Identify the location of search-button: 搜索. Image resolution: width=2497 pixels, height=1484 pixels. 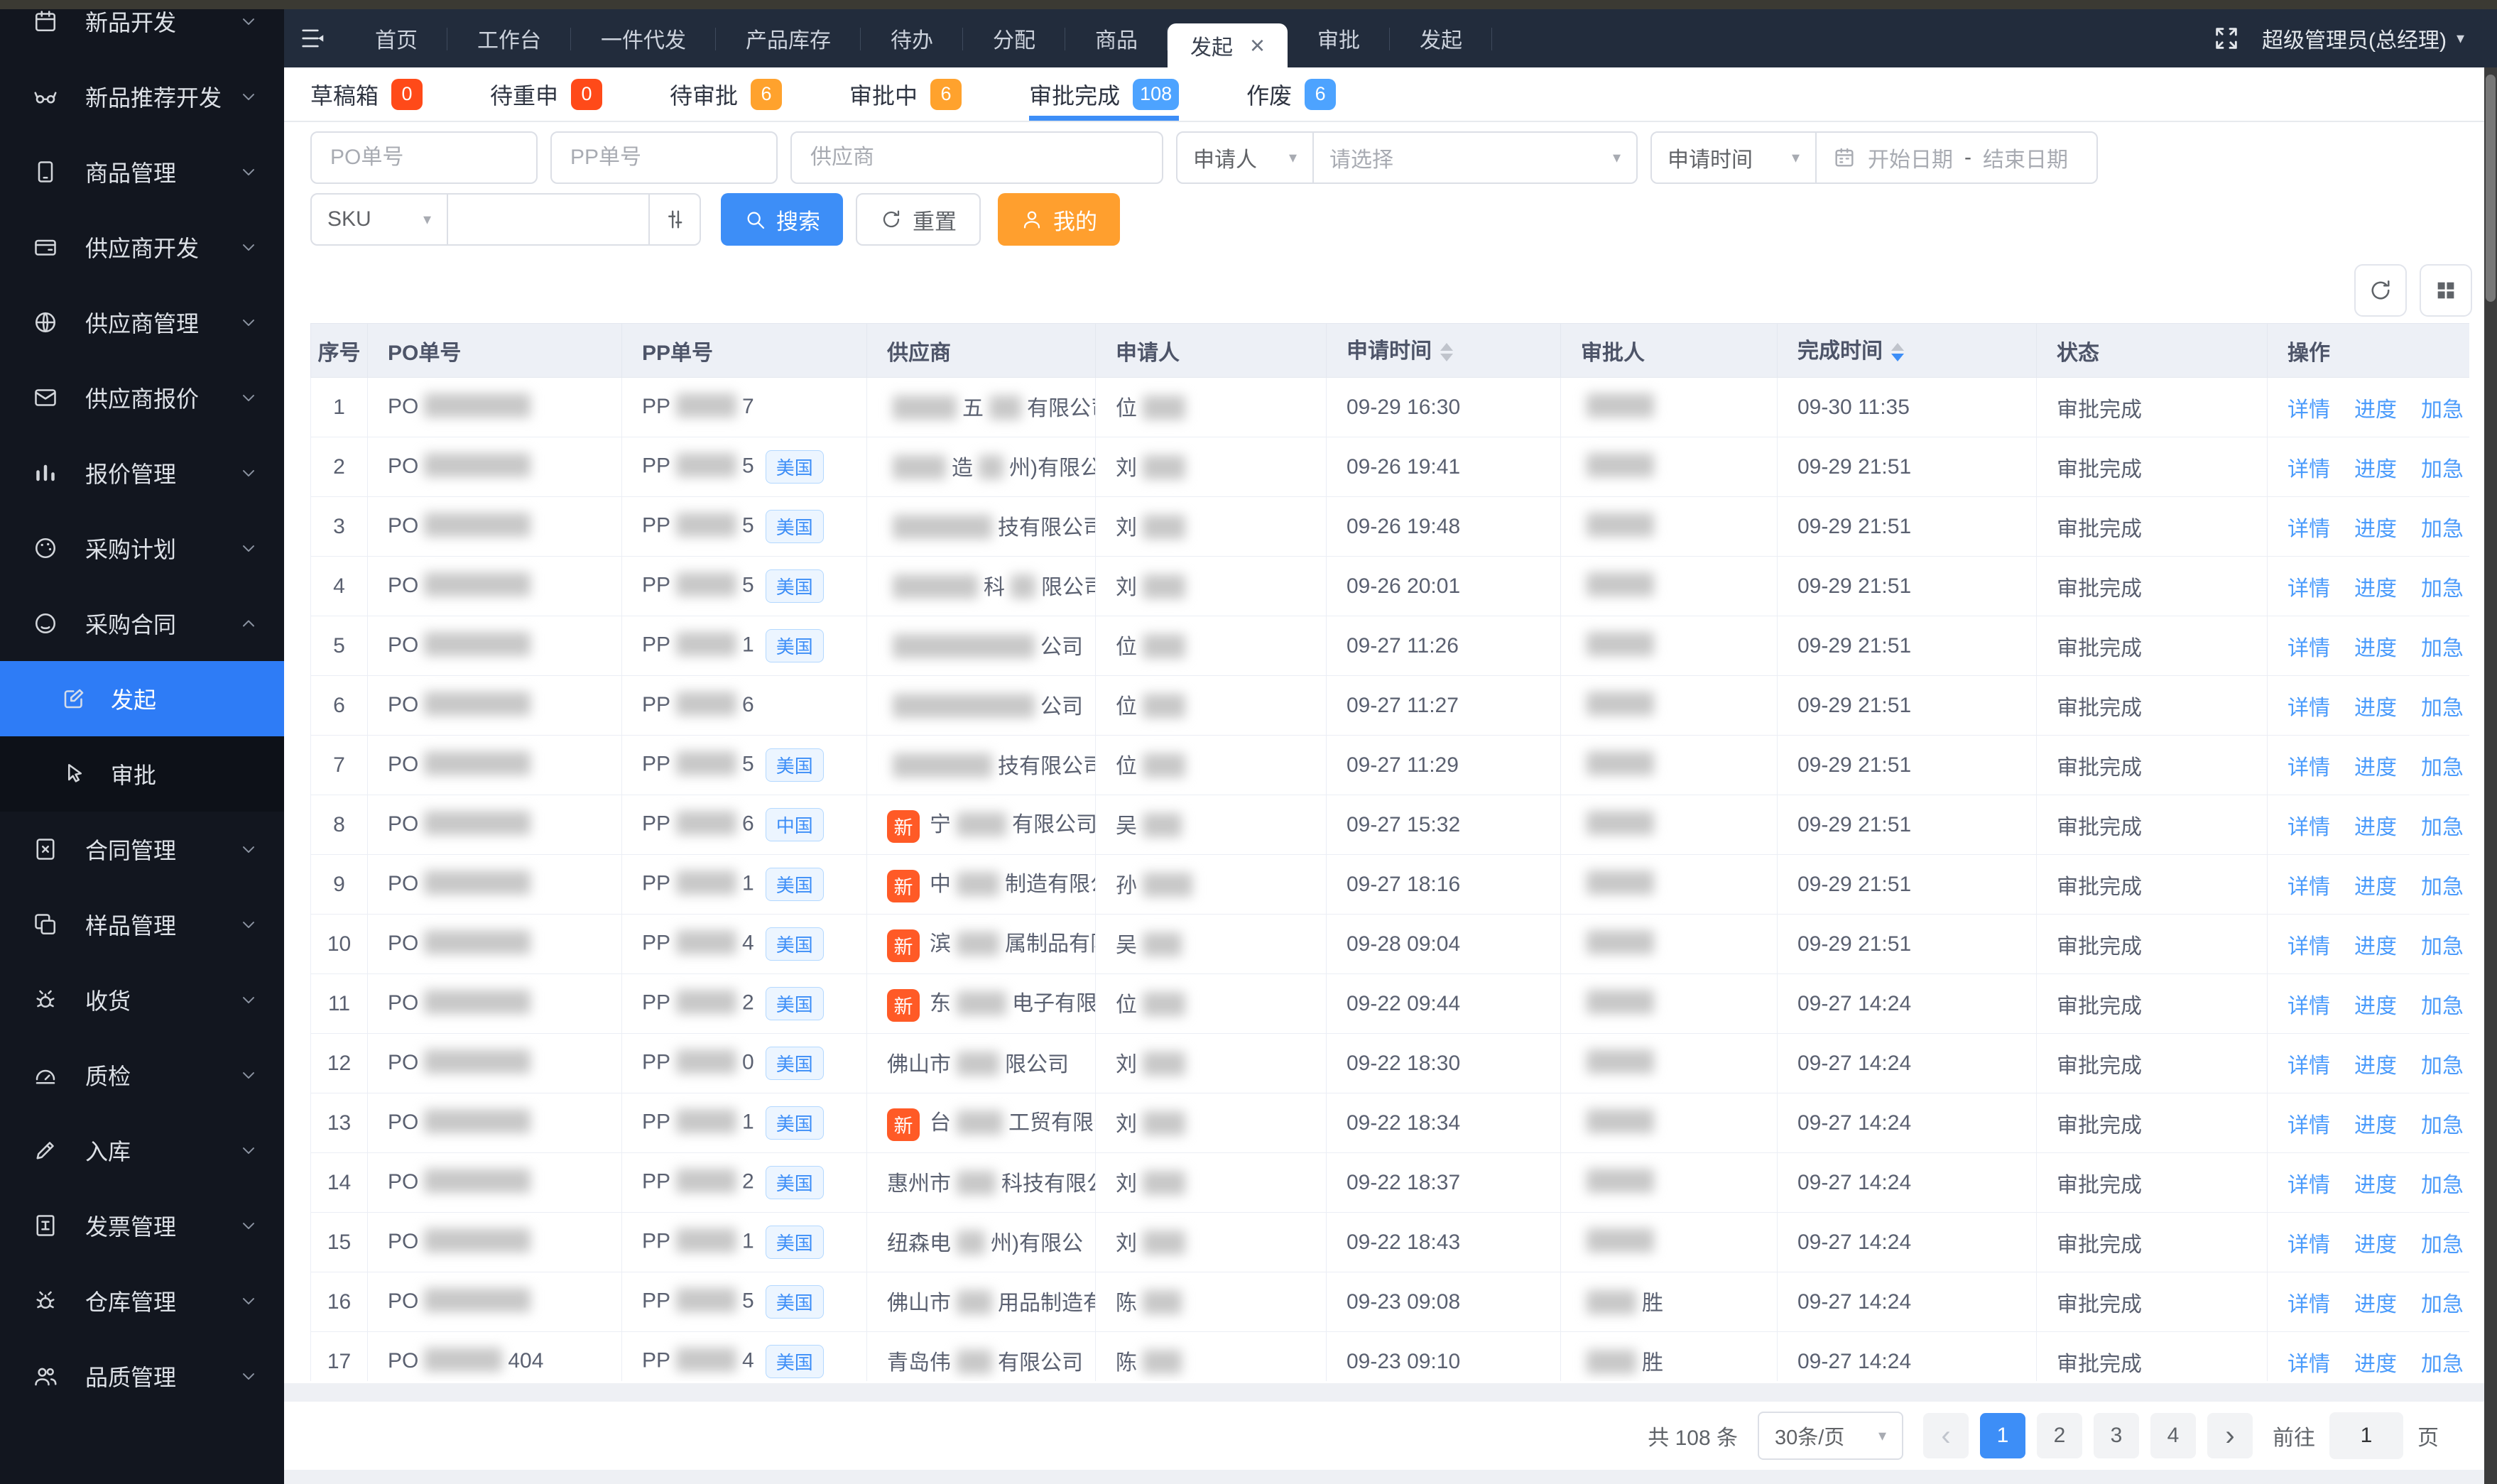
(782, 219).